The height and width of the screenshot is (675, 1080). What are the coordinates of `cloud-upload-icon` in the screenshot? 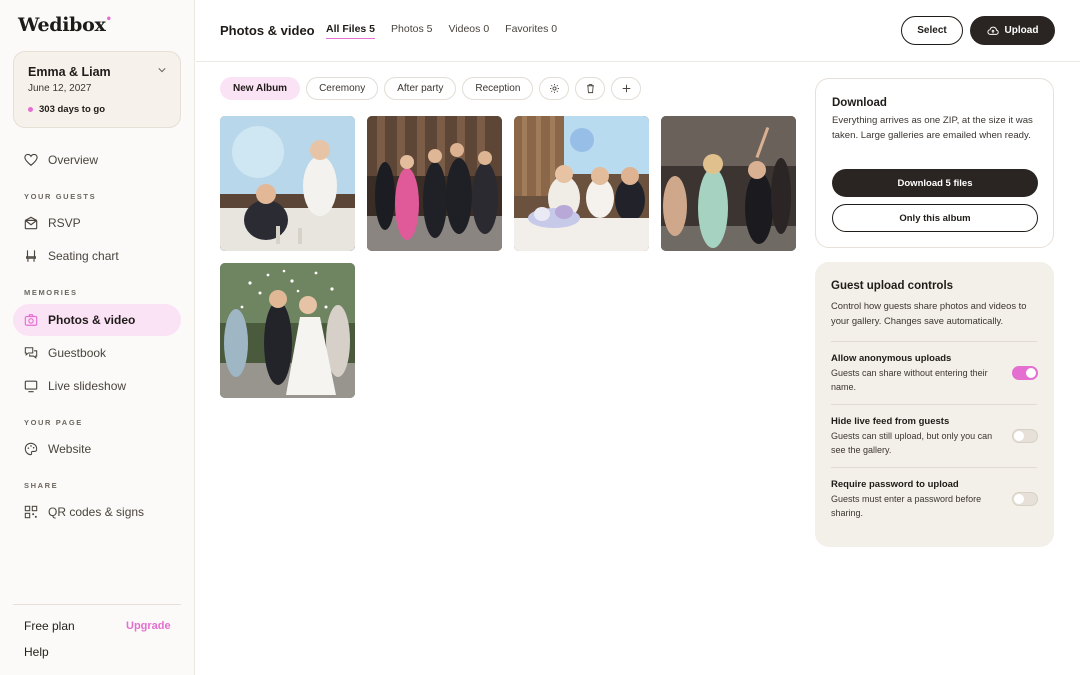 It's located at (992, 30).